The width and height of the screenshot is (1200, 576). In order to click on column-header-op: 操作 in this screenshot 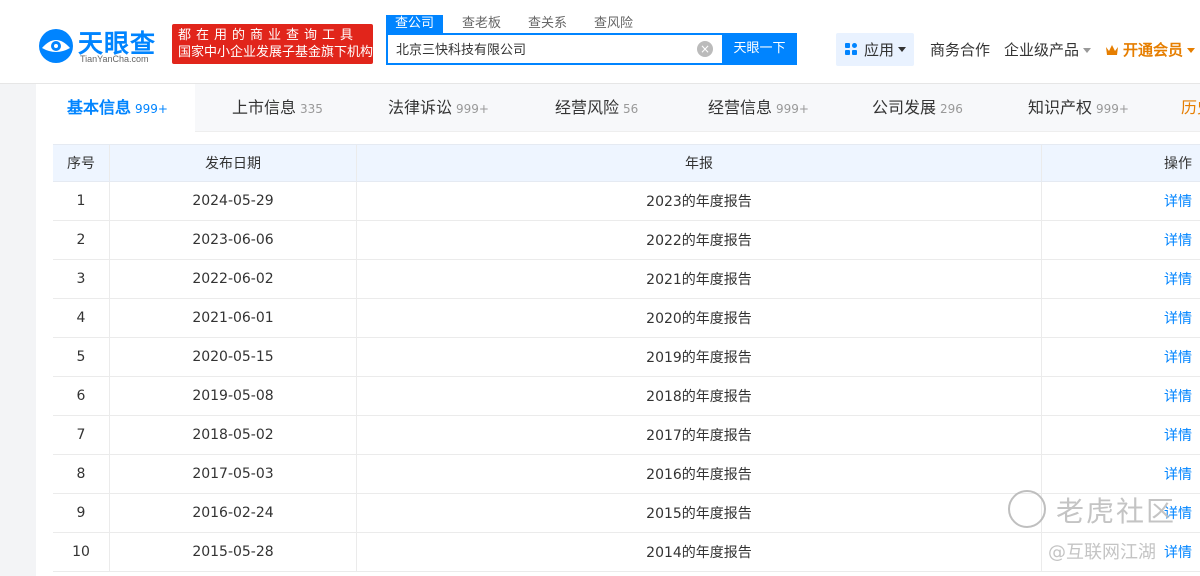, I will do `click(1121, 163)`.